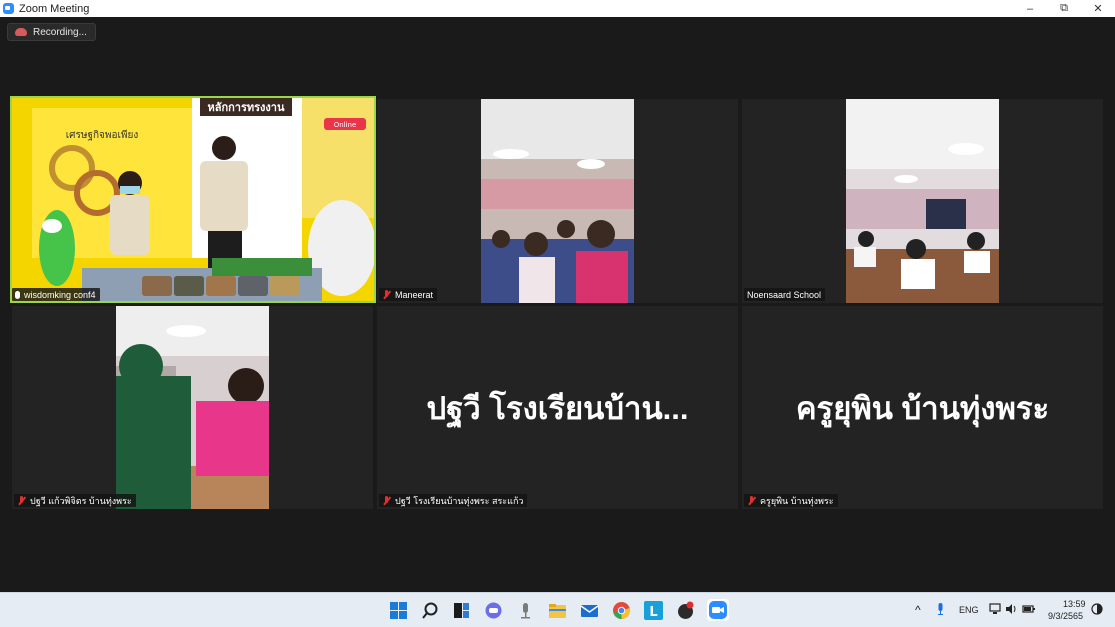 Image resolution: width=1115 pixels, height=627 pixels. I want to click on participant-name-tag: ปฐวี แก้วพิจิตร บ้านทุ่งพระ, so click(75, 500).